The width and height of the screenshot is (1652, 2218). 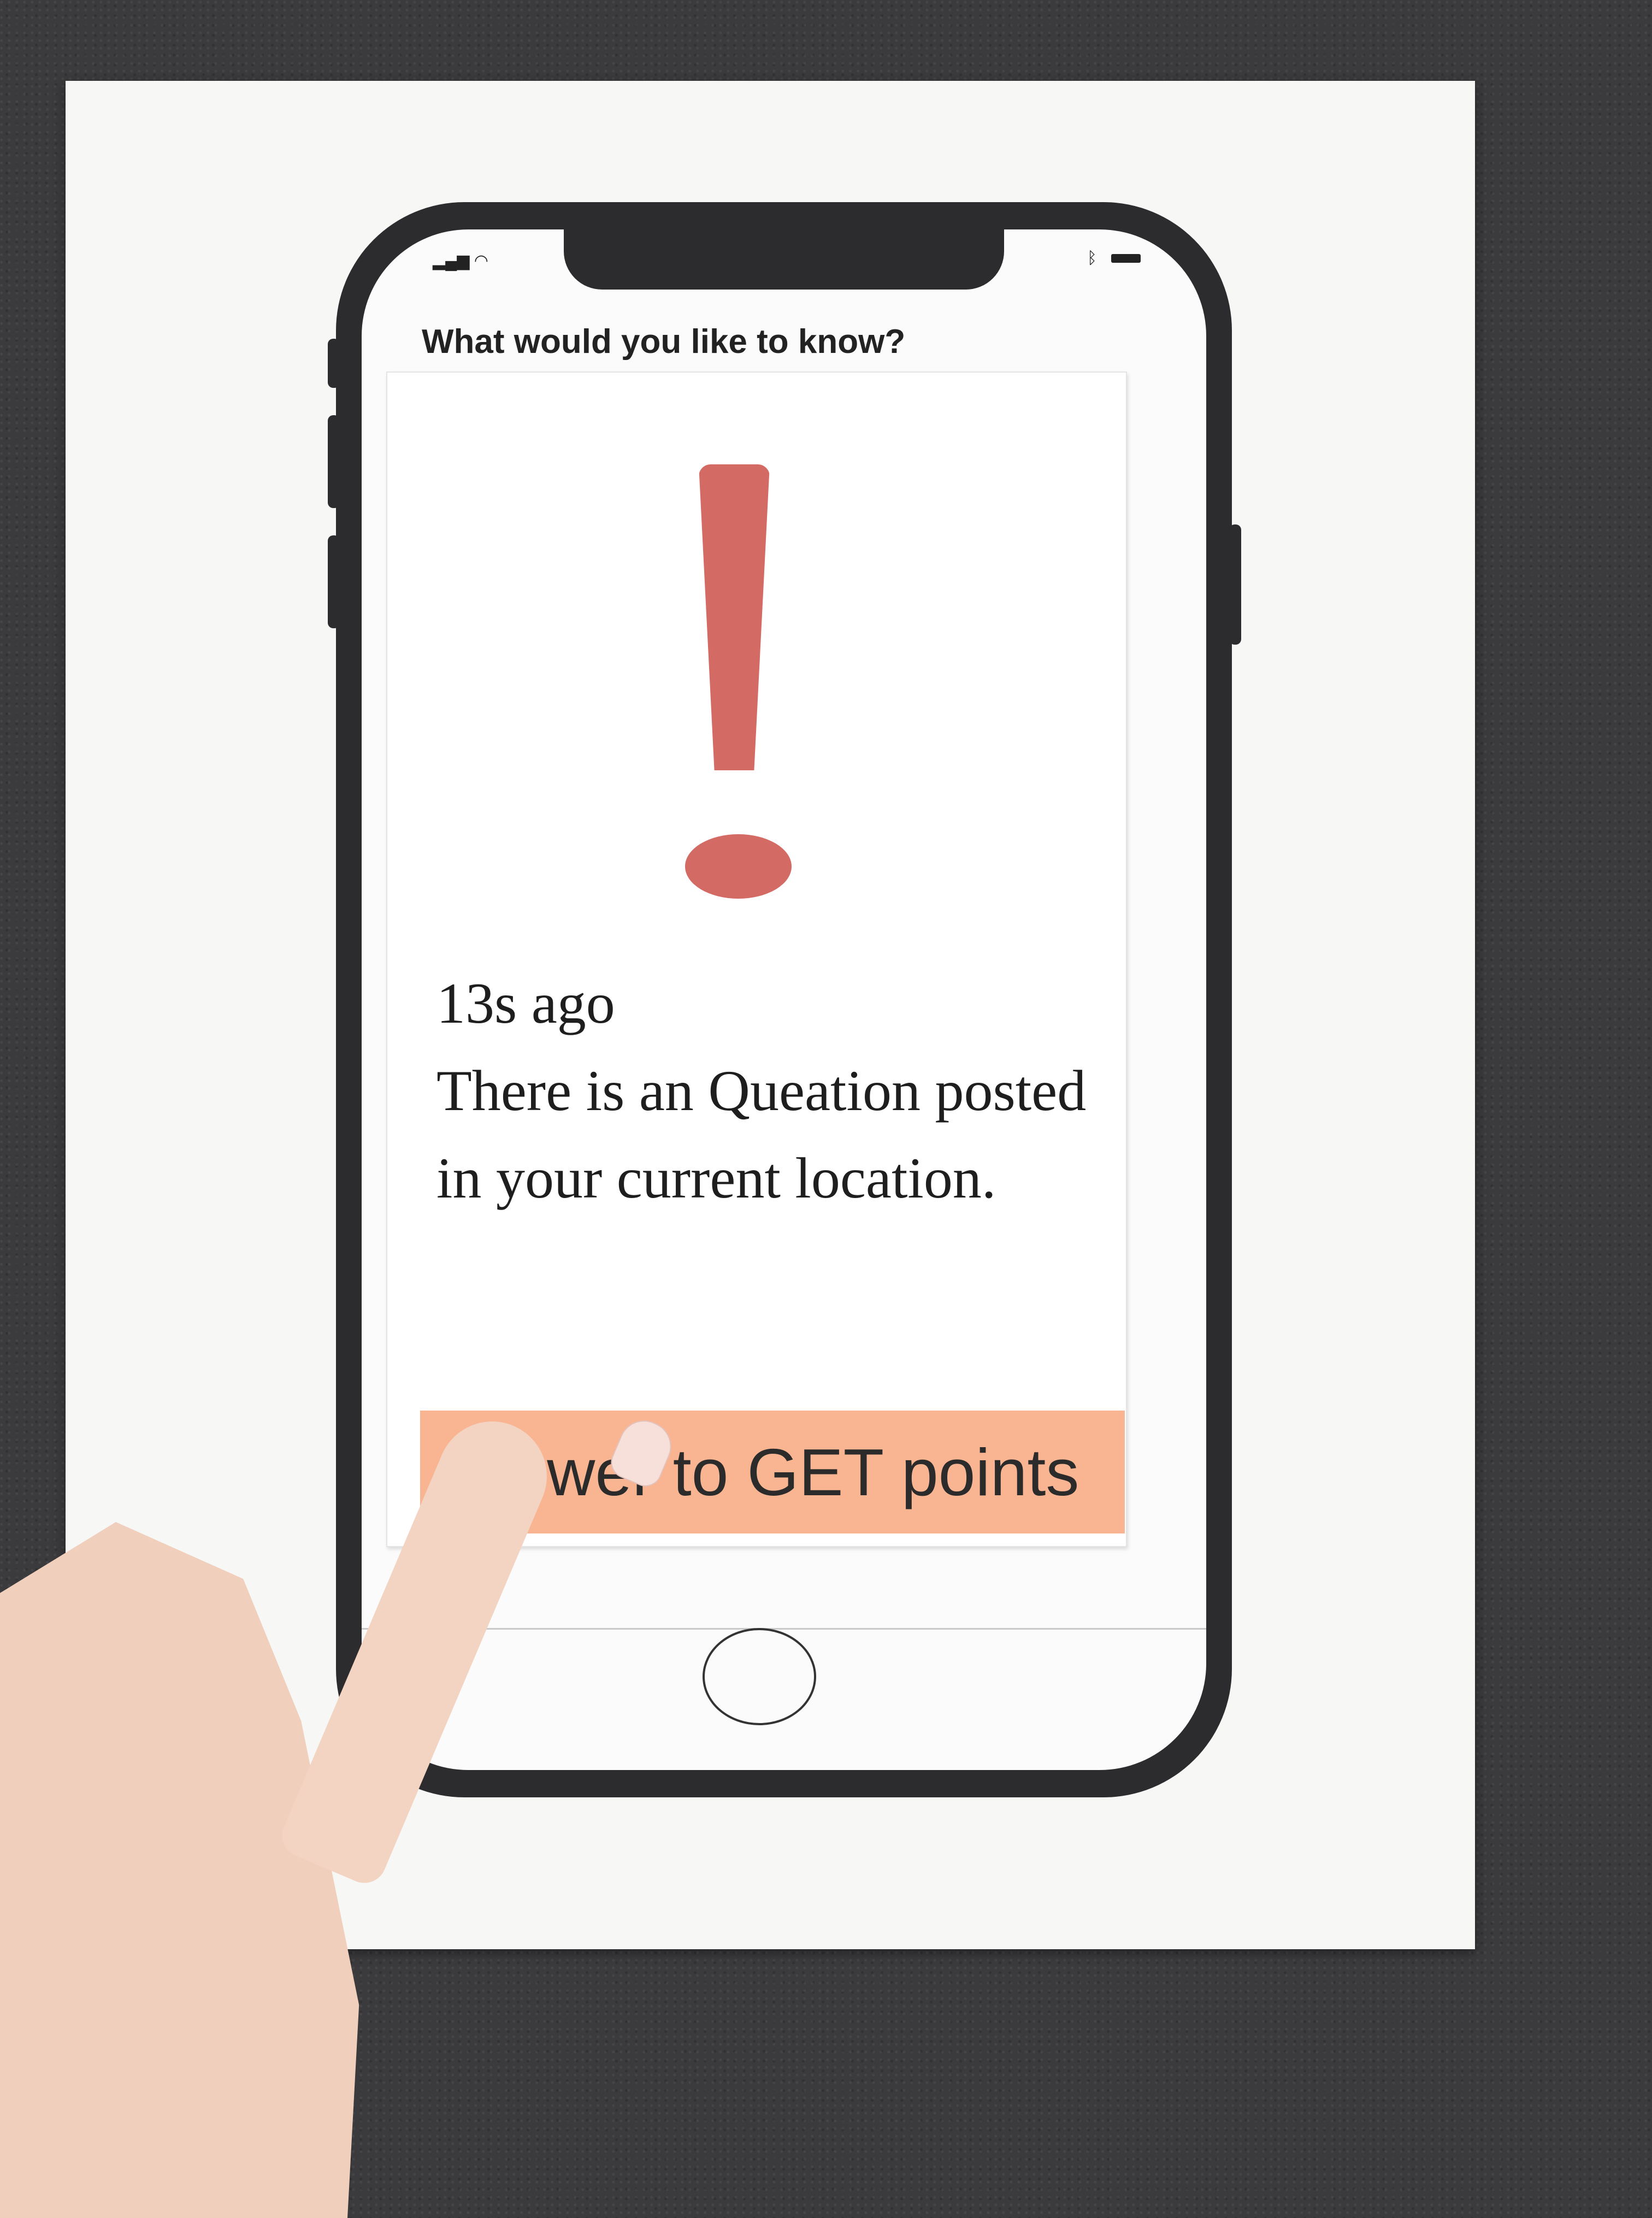 What do you see at coordinates (1235, 584) in the screenshot?
I see `power-button` at bounding box center [1235, 584].